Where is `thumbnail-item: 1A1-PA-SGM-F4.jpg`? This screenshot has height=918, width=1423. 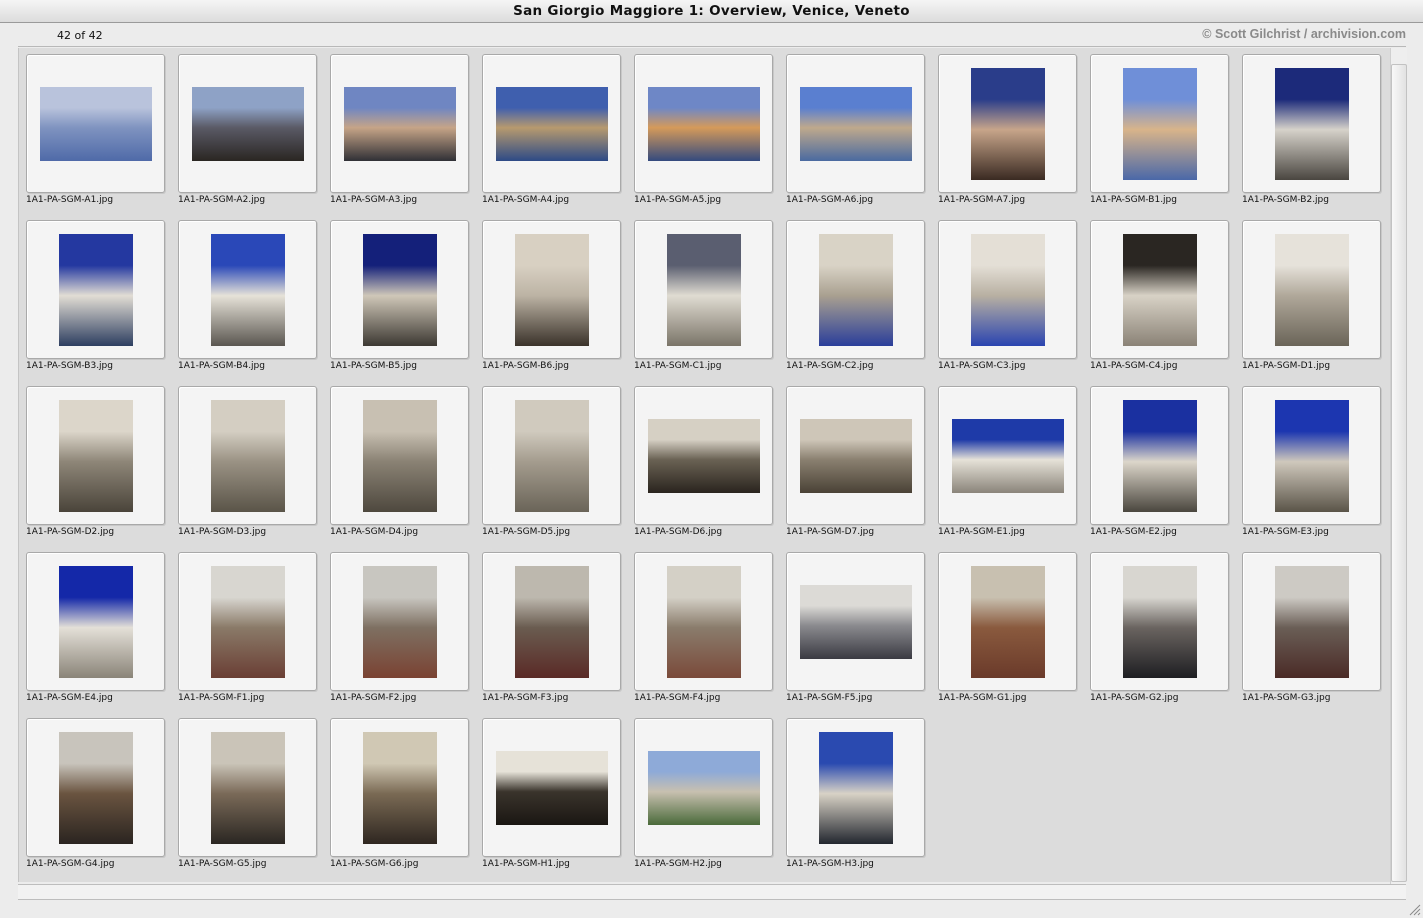 thumbnail-item: 1A1-PA-SGM-F4.jpg is located at coordinates (704, 632).